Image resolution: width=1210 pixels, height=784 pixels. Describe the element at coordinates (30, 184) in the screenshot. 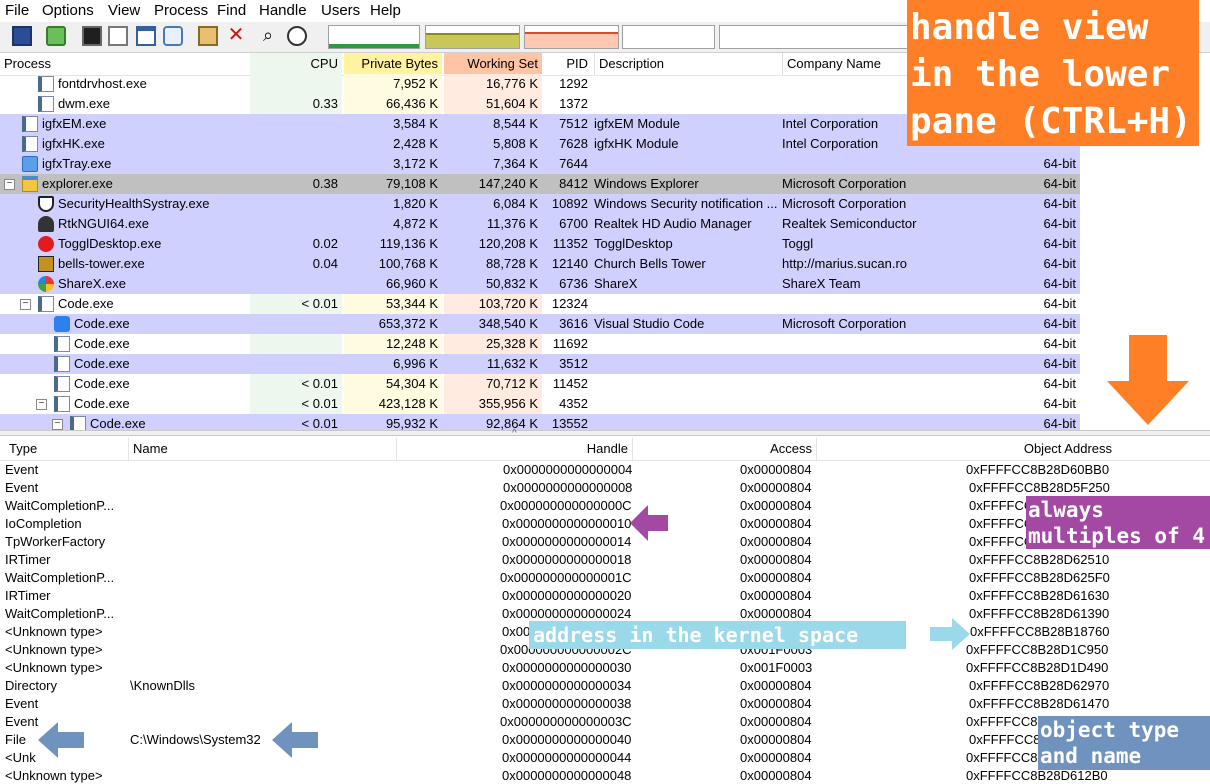

I see `folder-icon` at that location.